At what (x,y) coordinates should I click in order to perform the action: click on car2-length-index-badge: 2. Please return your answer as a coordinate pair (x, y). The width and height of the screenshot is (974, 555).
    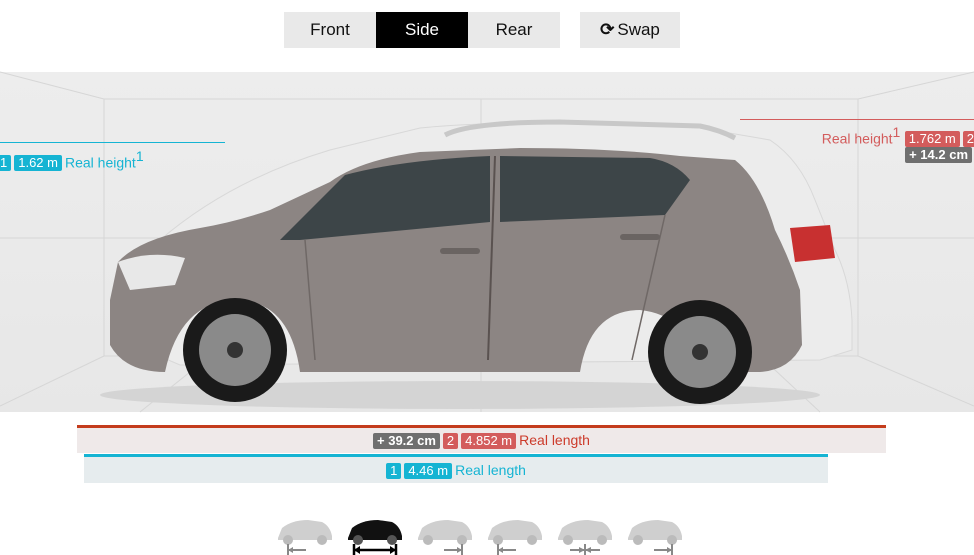
    Looking at the image, I should click on (450, 440).